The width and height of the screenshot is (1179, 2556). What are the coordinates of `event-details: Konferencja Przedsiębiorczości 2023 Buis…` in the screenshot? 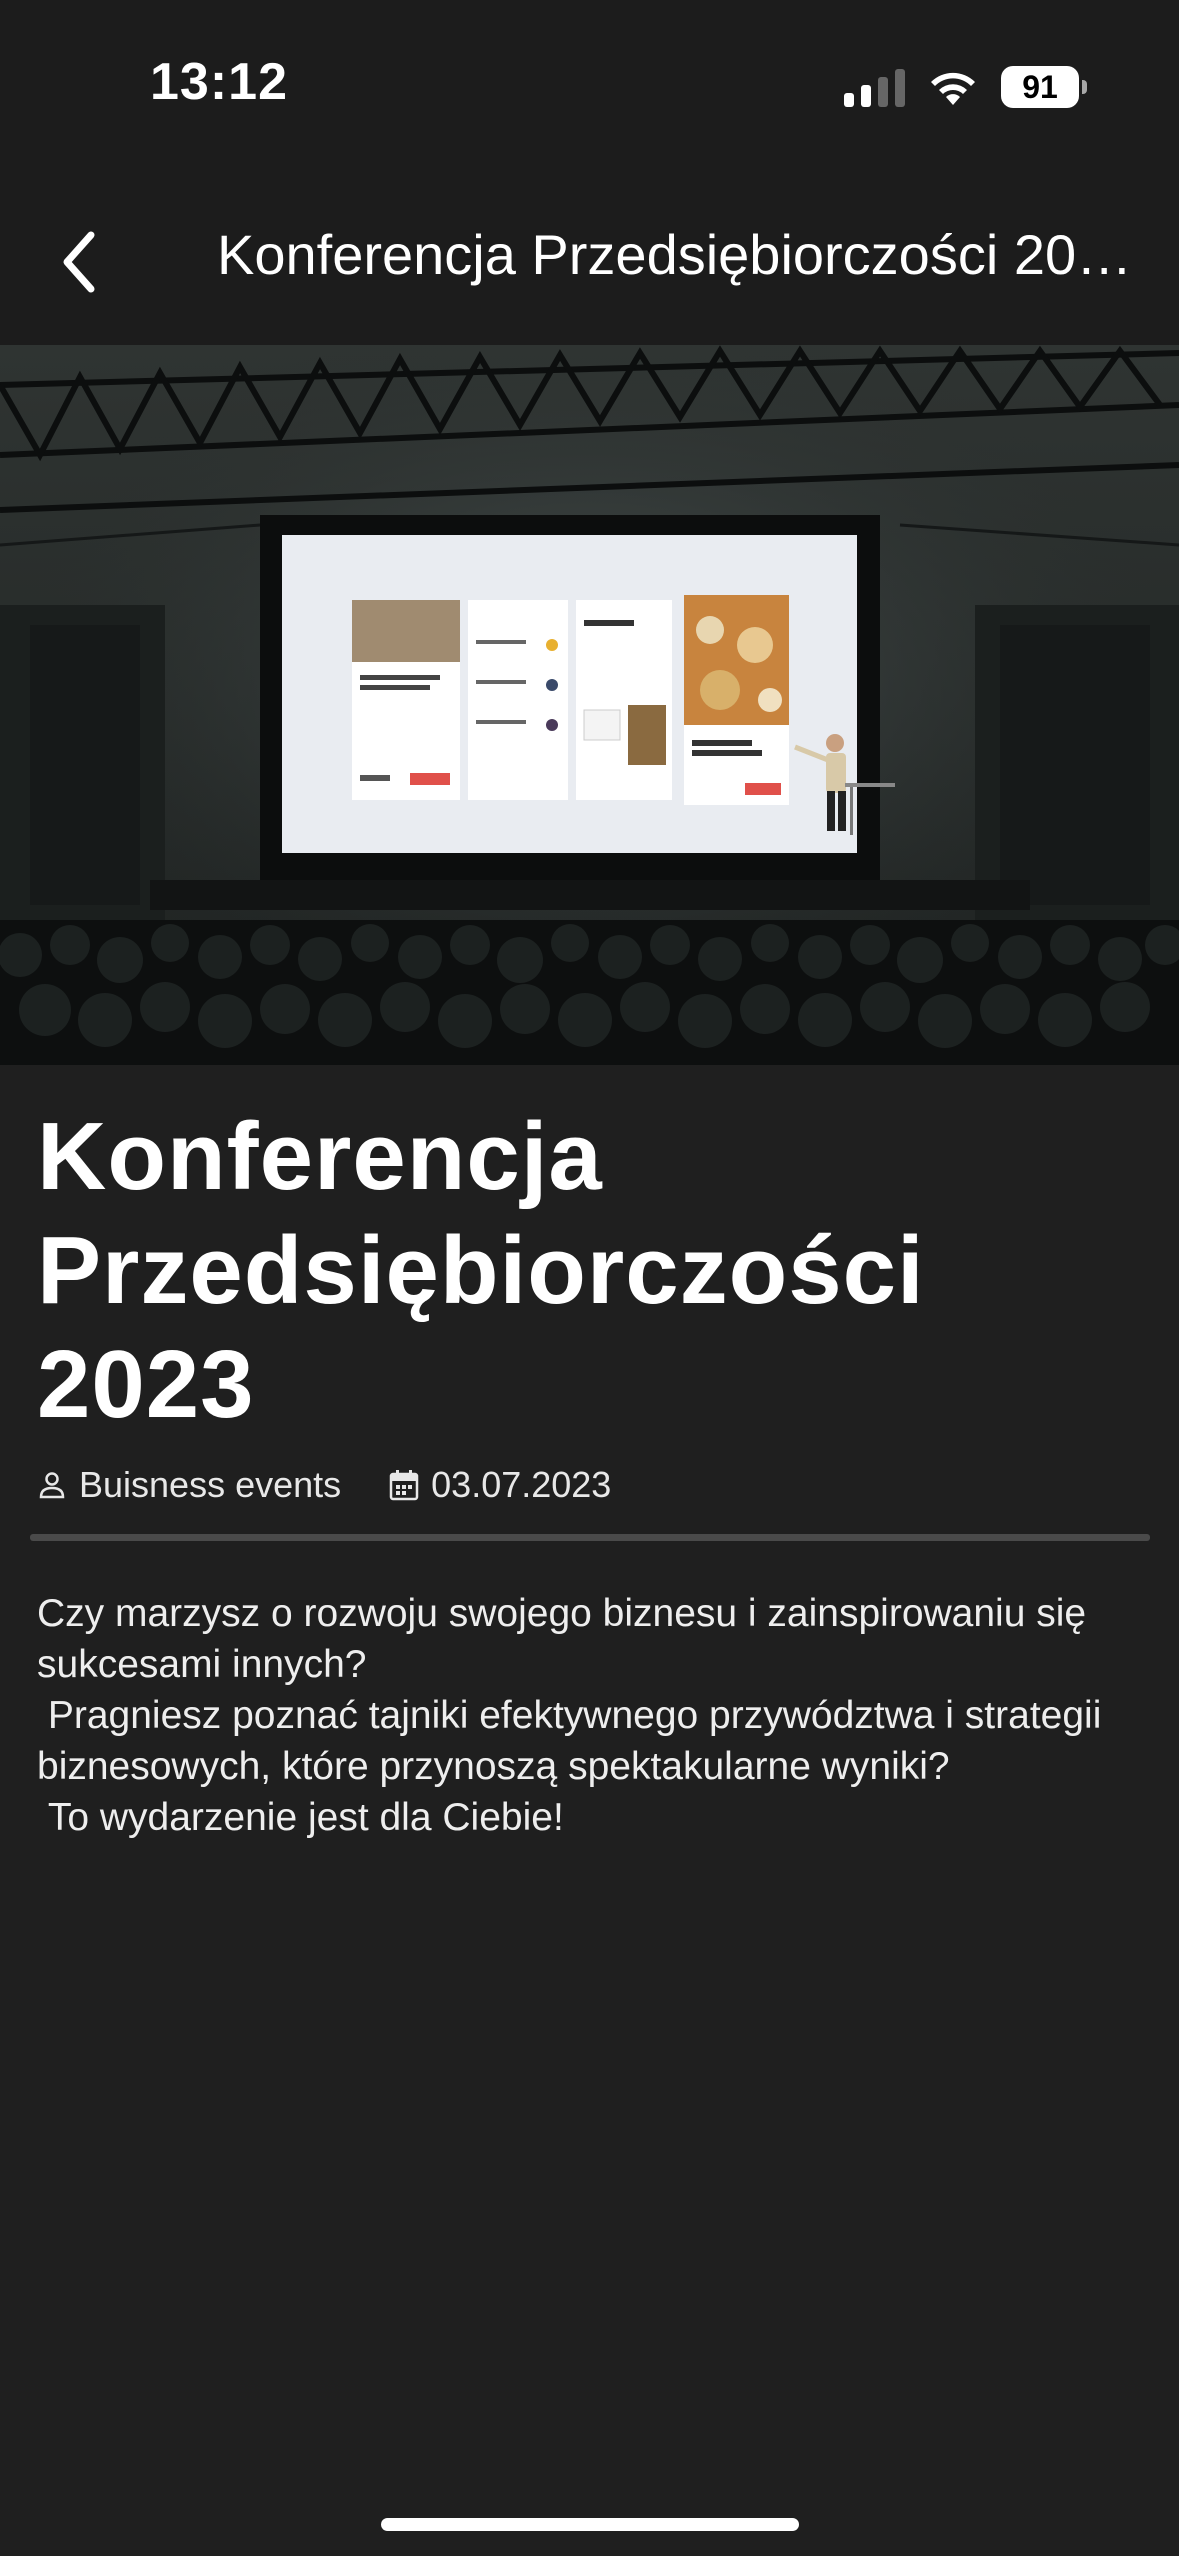 It's located at (592, 1303).